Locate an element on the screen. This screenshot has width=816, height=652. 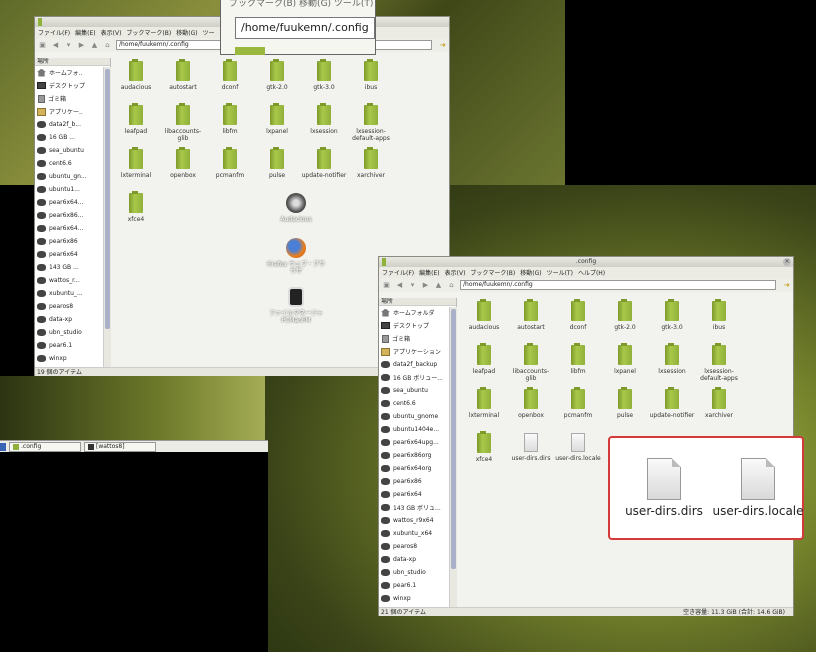
menu-item: ブックマーク(B) is located at coordinates (492, 272).